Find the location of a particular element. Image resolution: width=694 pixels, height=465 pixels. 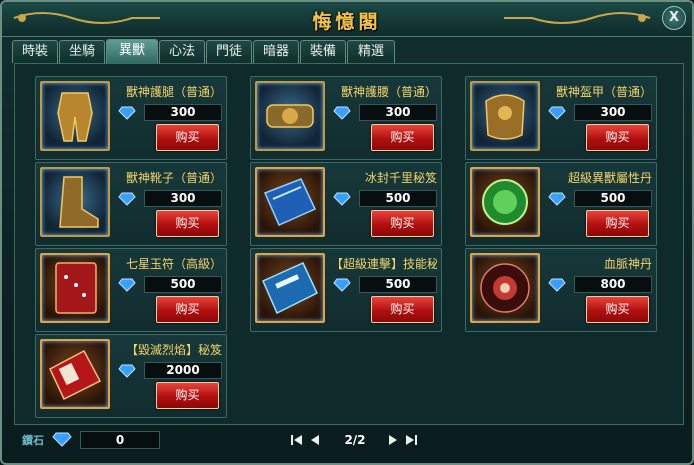

first-page-icon is located at coordinates (297, 440).